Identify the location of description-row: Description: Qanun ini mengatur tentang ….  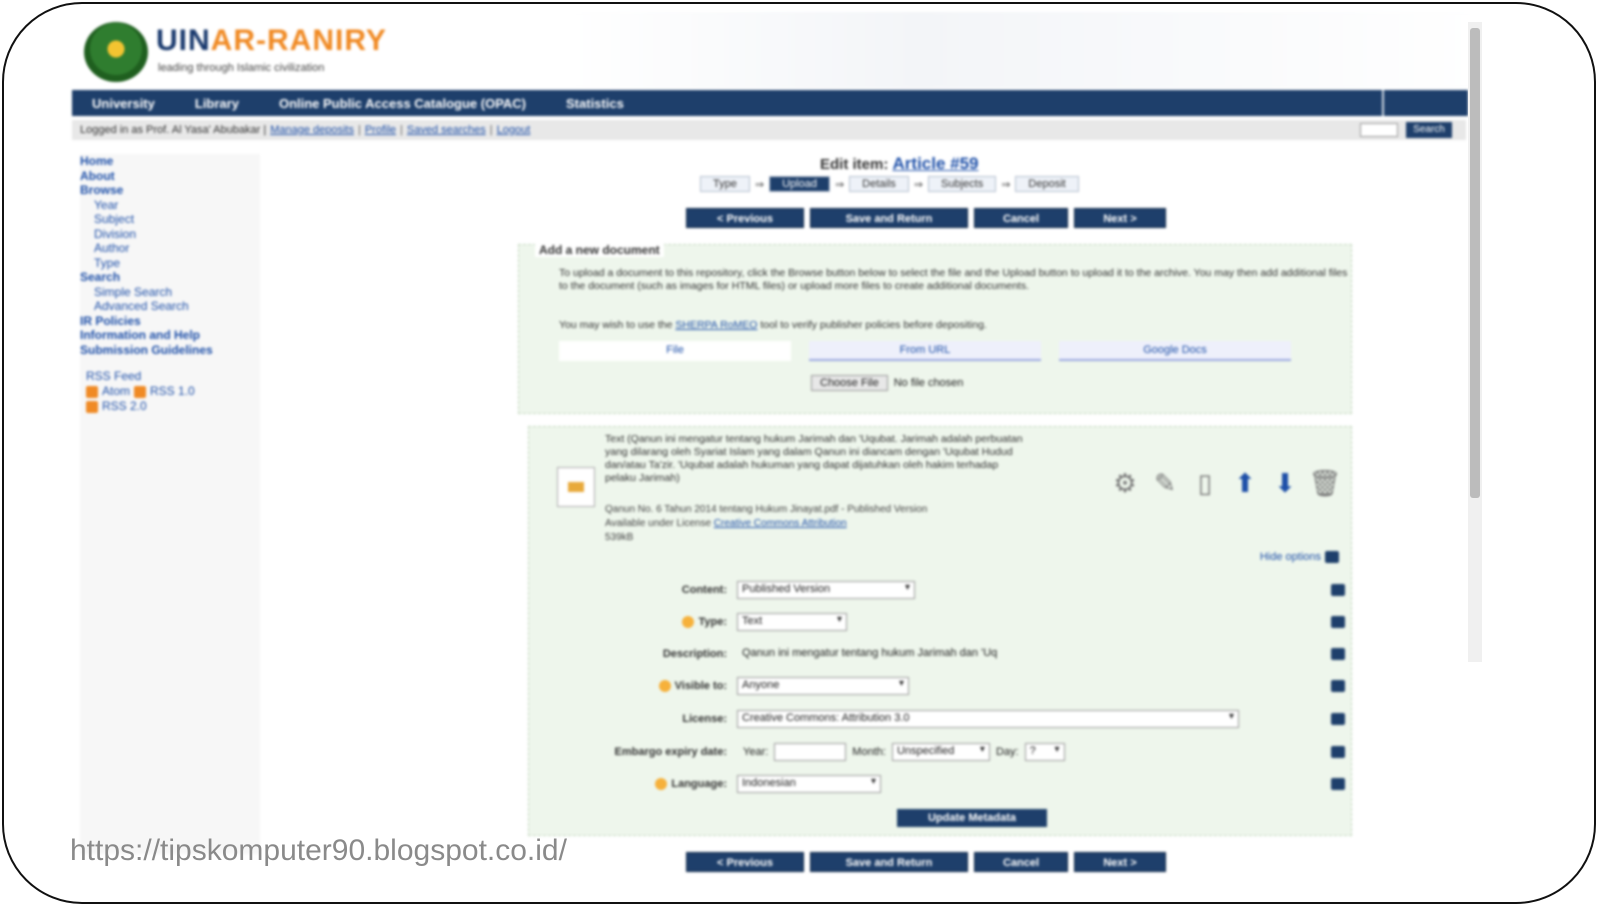
(941, 654).